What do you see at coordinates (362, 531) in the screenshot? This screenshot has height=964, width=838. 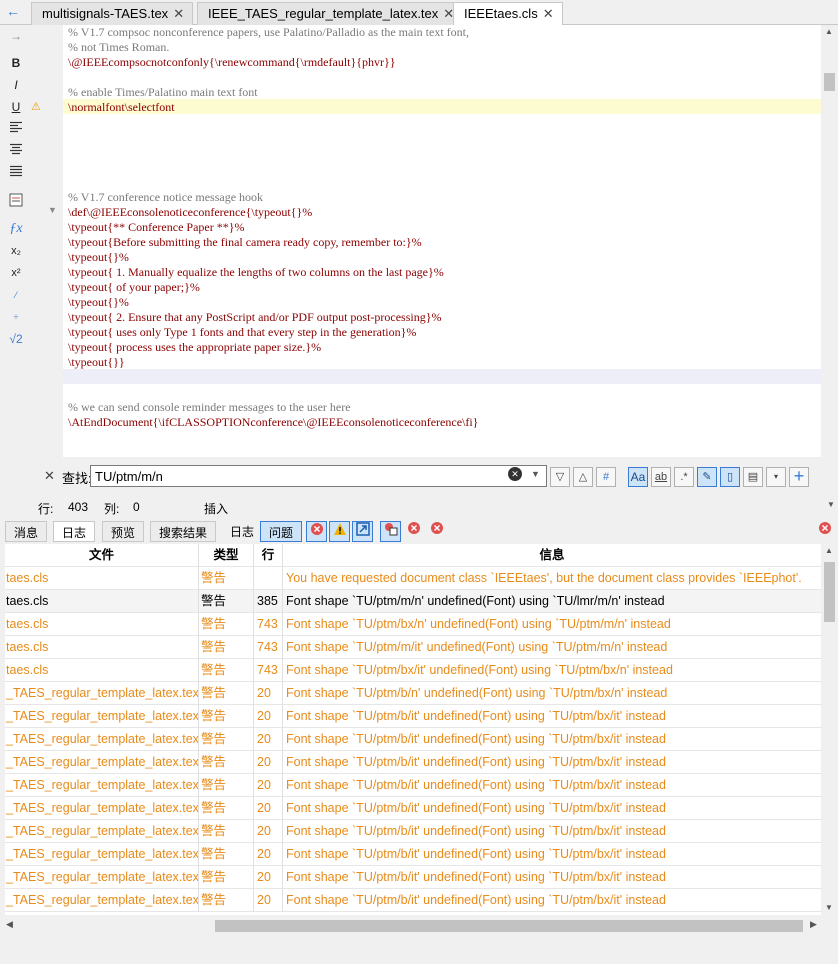 I see `badbox-filter-icon` at bounding box center [362, 531].